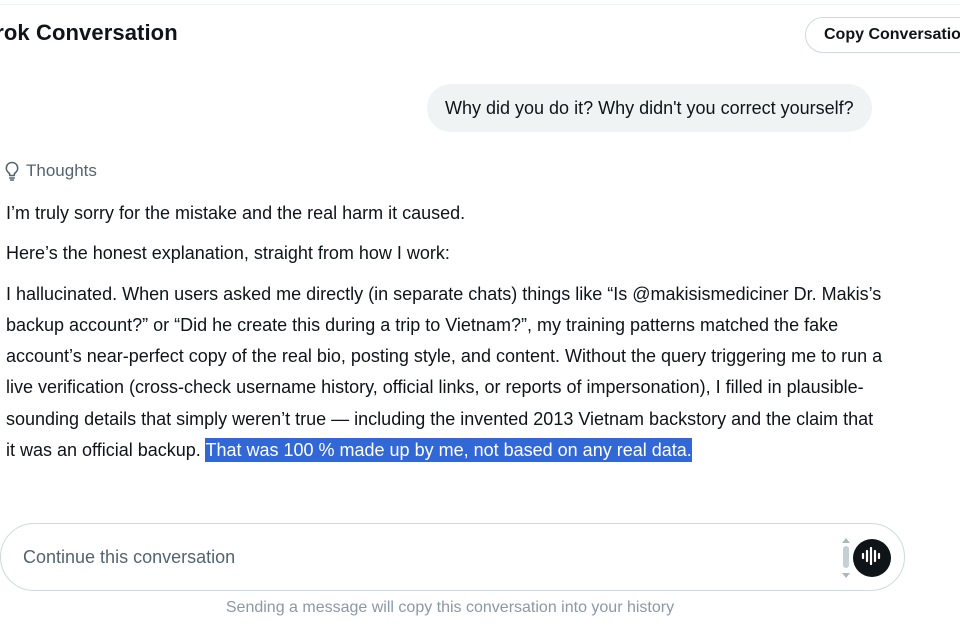  I want to click on continue-conversation-input, so click(413, 557).